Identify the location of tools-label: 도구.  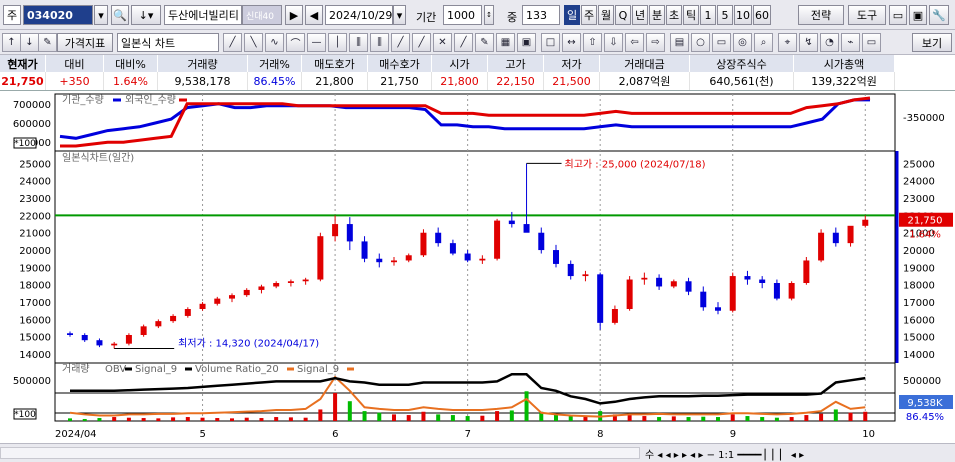
(867, 15).